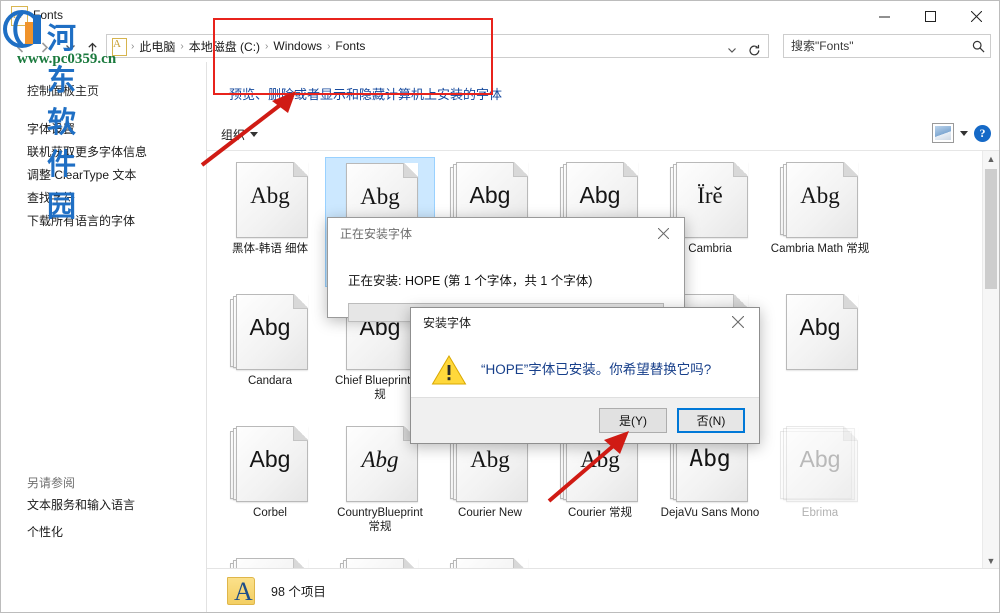 This screenshot has width=1000, height=613. What do you see at coordinates (270, 381) in the screenshot?
I see `font-item-label: Candara` at bounding box center [270, 381].